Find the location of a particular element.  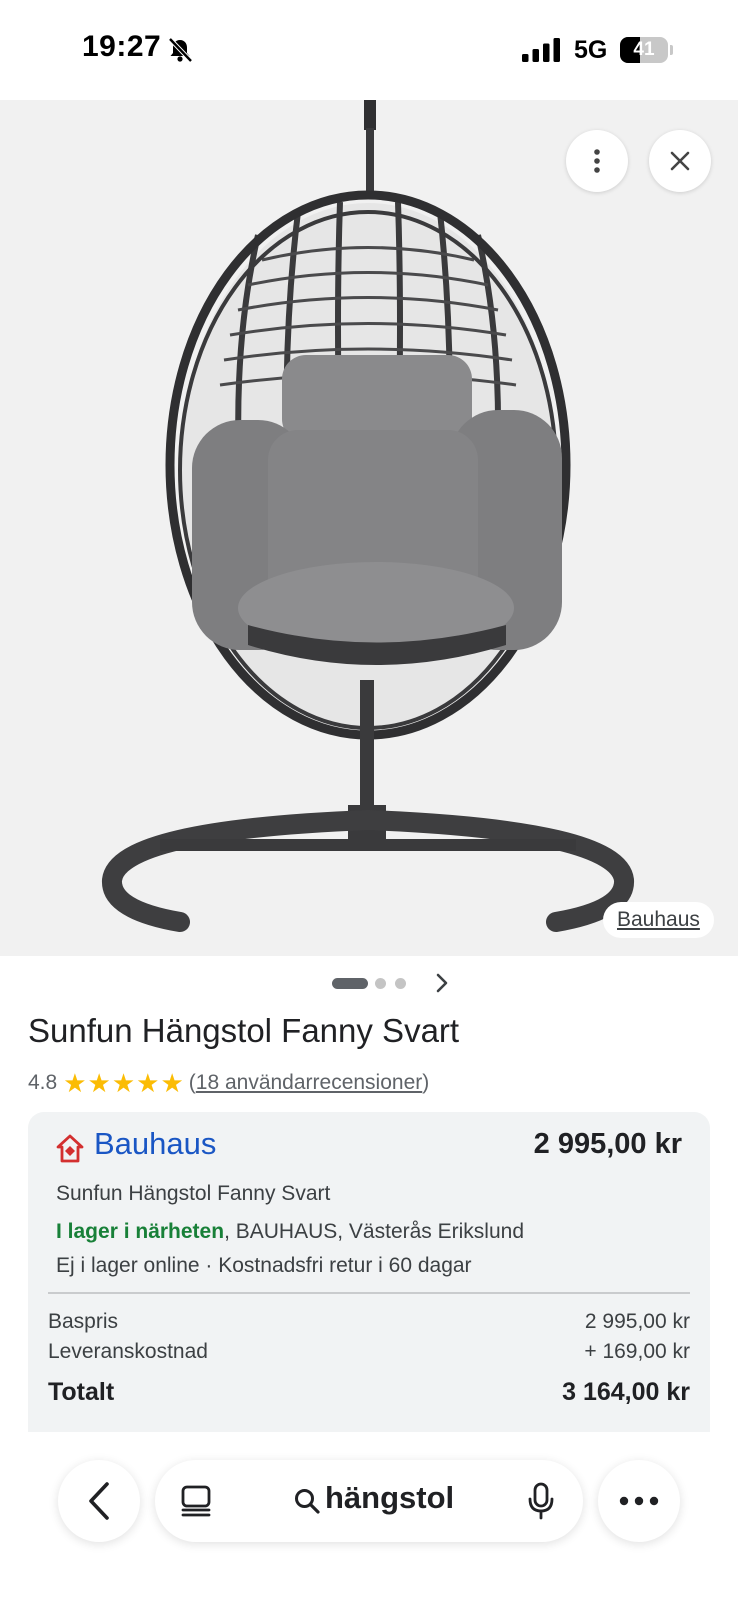

image-carousel-indicator is located at coordinates (369, 983).